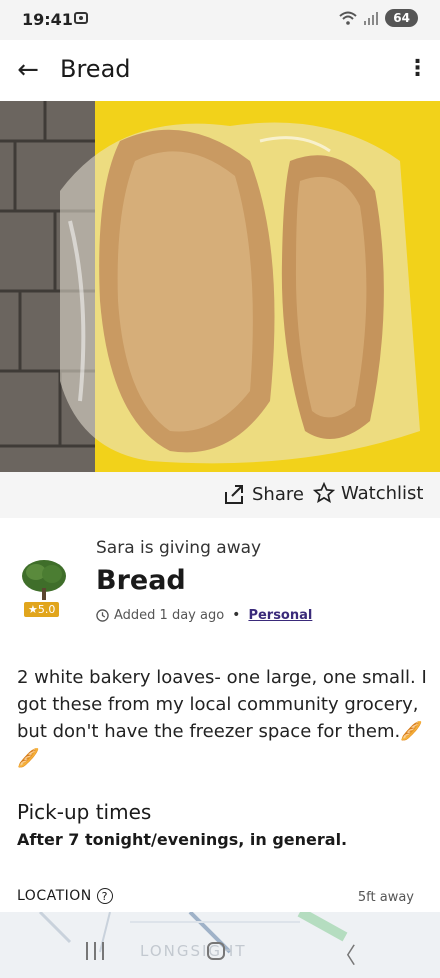 This screenshot has height=978, width=440. I want to click on arrow-left-icon: ←, so click(28, 70).